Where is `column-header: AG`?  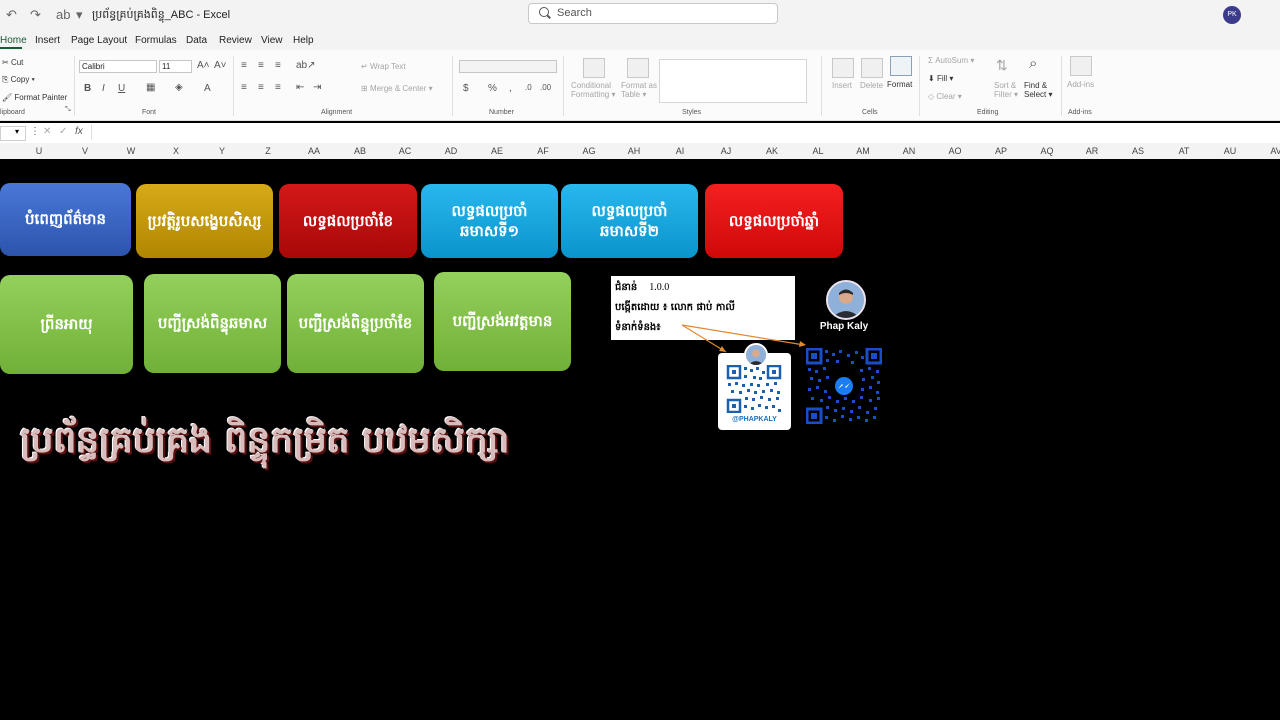
column-header: AG is located at coordinates (589, 151).